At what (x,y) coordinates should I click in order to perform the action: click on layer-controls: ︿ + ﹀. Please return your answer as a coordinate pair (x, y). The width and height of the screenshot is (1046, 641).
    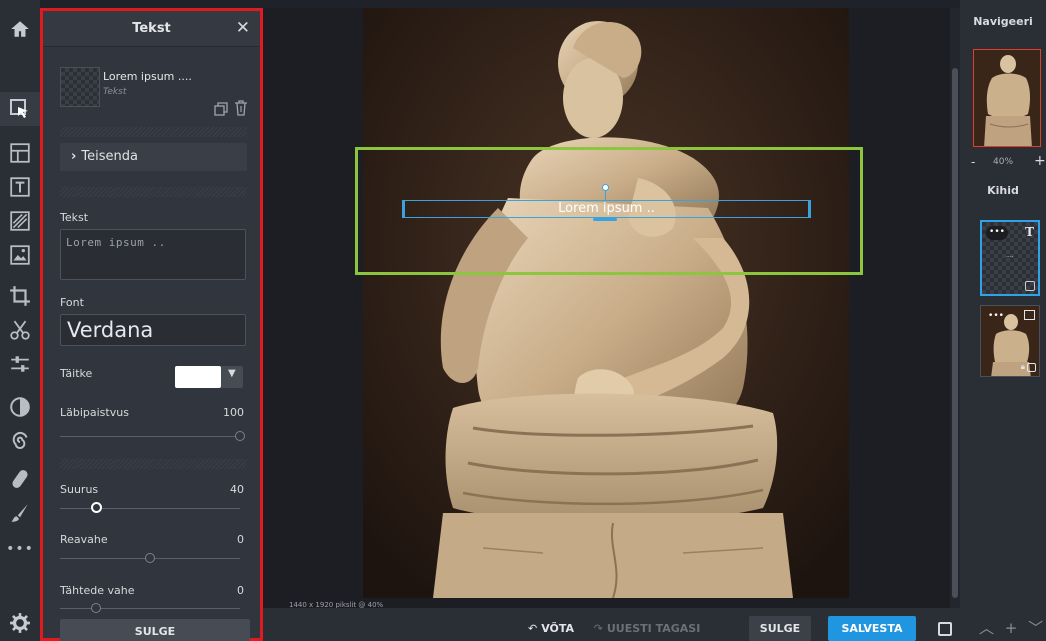
    Looking at the image, I should click on (1011, 627).